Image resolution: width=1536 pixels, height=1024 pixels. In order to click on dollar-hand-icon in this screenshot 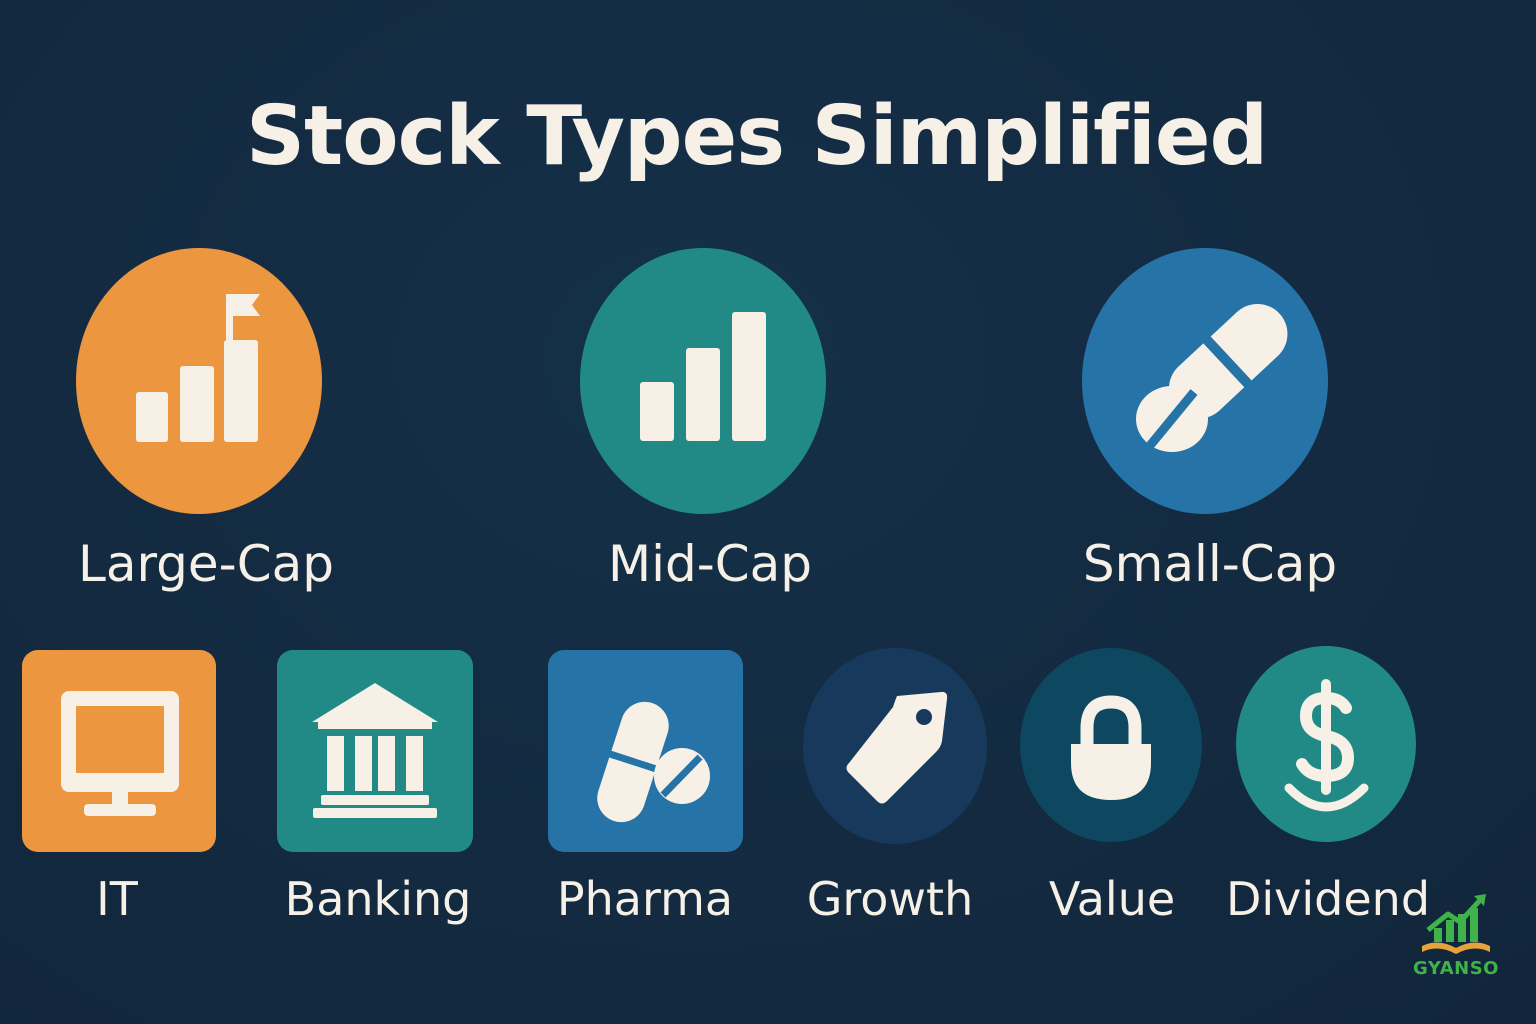, I will do `click(1326, 745)`.